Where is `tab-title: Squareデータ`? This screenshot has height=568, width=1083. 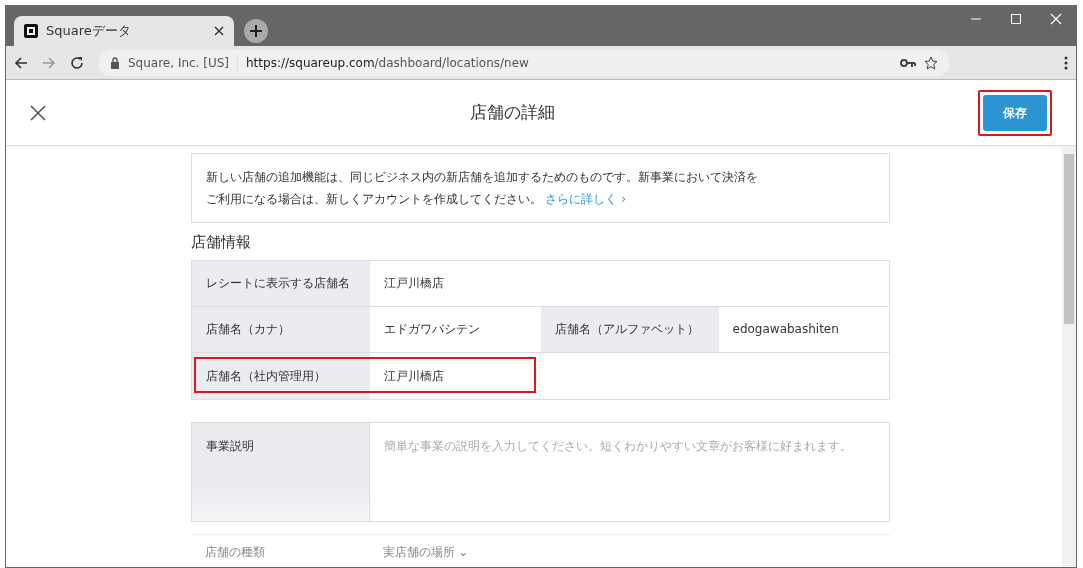
tab-title: Squareデータ is located at coordinates (89, 31).